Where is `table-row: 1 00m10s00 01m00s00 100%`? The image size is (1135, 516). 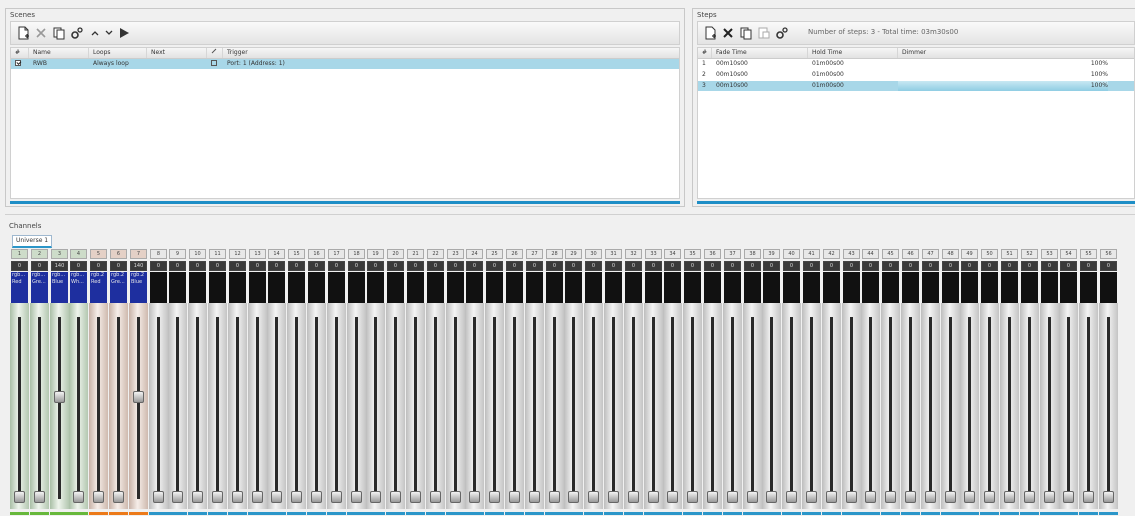 table-row: 1 00m10s00 01m00s00 100% is located at coordinates (916, 64).